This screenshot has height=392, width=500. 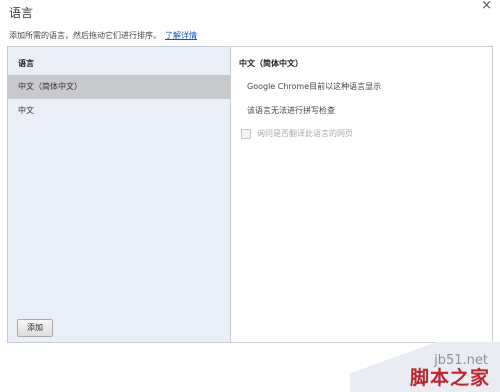 I want to click on display-language-info: Google Chrome目前以这种语言显示, so click(x=314, y=86).